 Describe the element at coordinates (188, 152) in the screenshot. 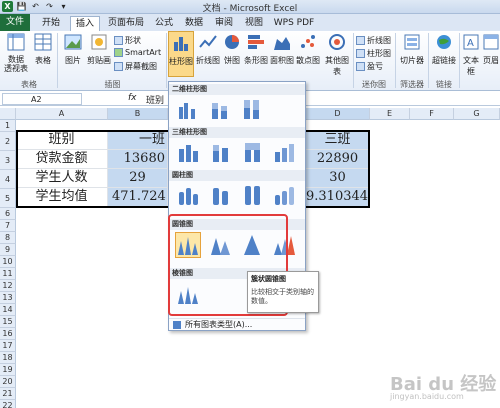

I see `3d-clustered-column-option` at that location.